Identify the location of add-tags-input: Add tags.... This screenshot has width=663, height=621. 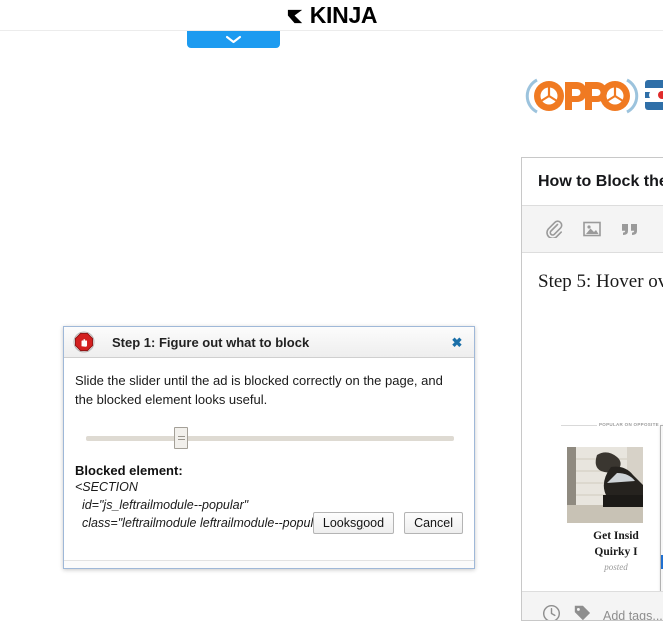
(633, 615).